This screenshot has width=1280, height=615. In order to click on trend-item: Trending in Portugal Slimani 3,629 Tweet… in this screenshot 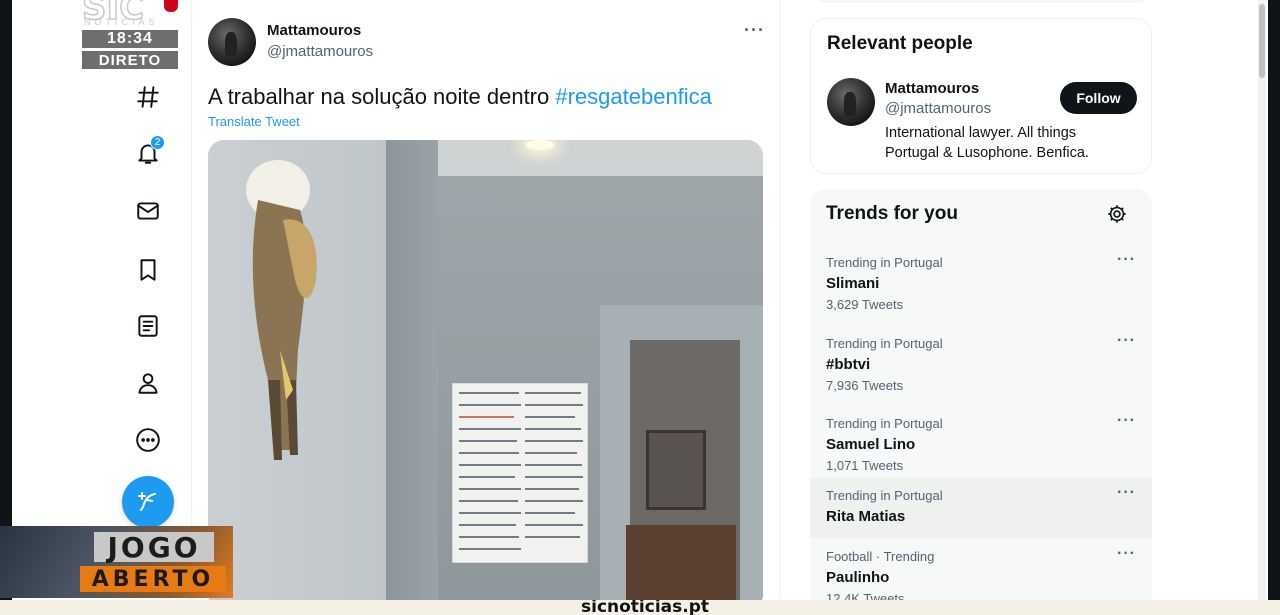, I will do `click(981, 285)`.